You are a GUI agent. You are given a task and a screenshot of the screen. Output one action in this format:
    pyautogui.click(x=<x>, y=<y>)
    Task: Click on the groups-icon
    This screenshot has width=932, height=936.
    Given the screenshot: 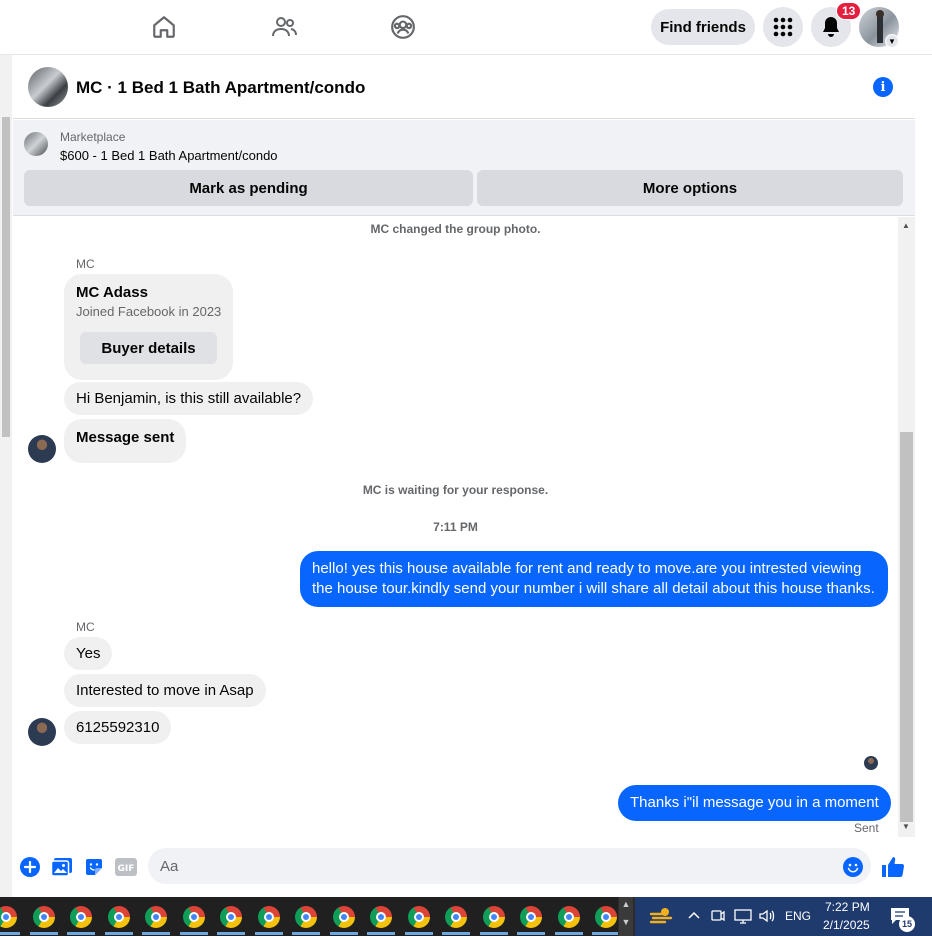 What is the action you would take?
    pyautogui.click(x=403, y=27)
    